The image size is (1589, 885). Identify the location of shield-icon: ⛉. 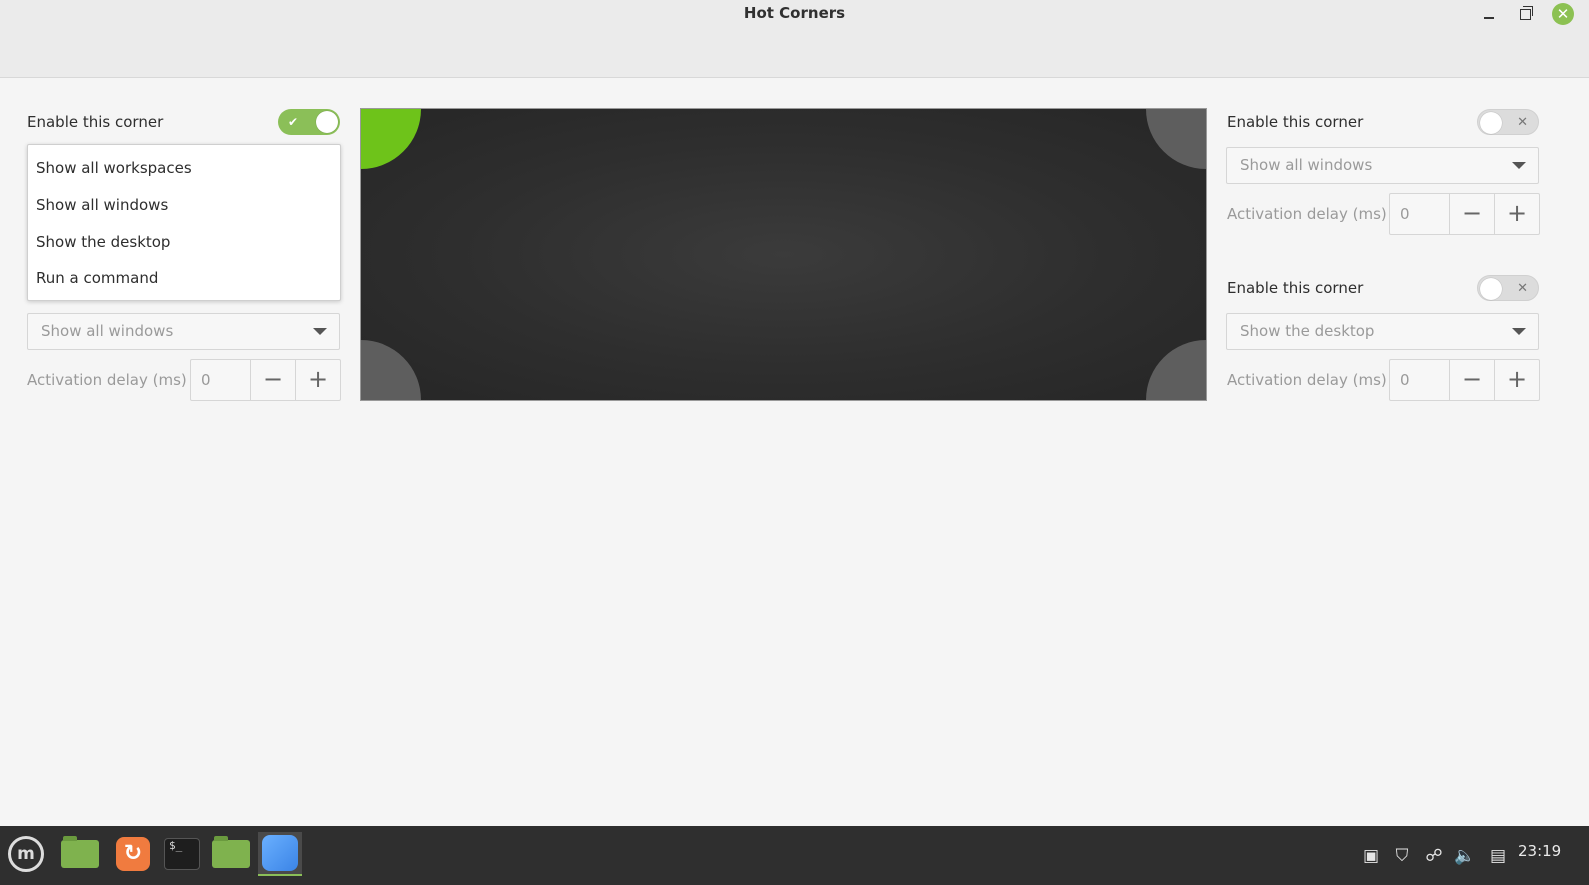
(1402, 855).